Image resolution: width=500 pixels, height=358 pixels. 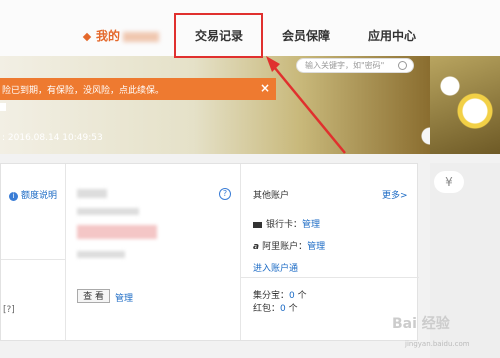 What do you see at coordinates (117, 232) in the screenshot?
I see `blurred-balance` at bounding box center [117, 232].